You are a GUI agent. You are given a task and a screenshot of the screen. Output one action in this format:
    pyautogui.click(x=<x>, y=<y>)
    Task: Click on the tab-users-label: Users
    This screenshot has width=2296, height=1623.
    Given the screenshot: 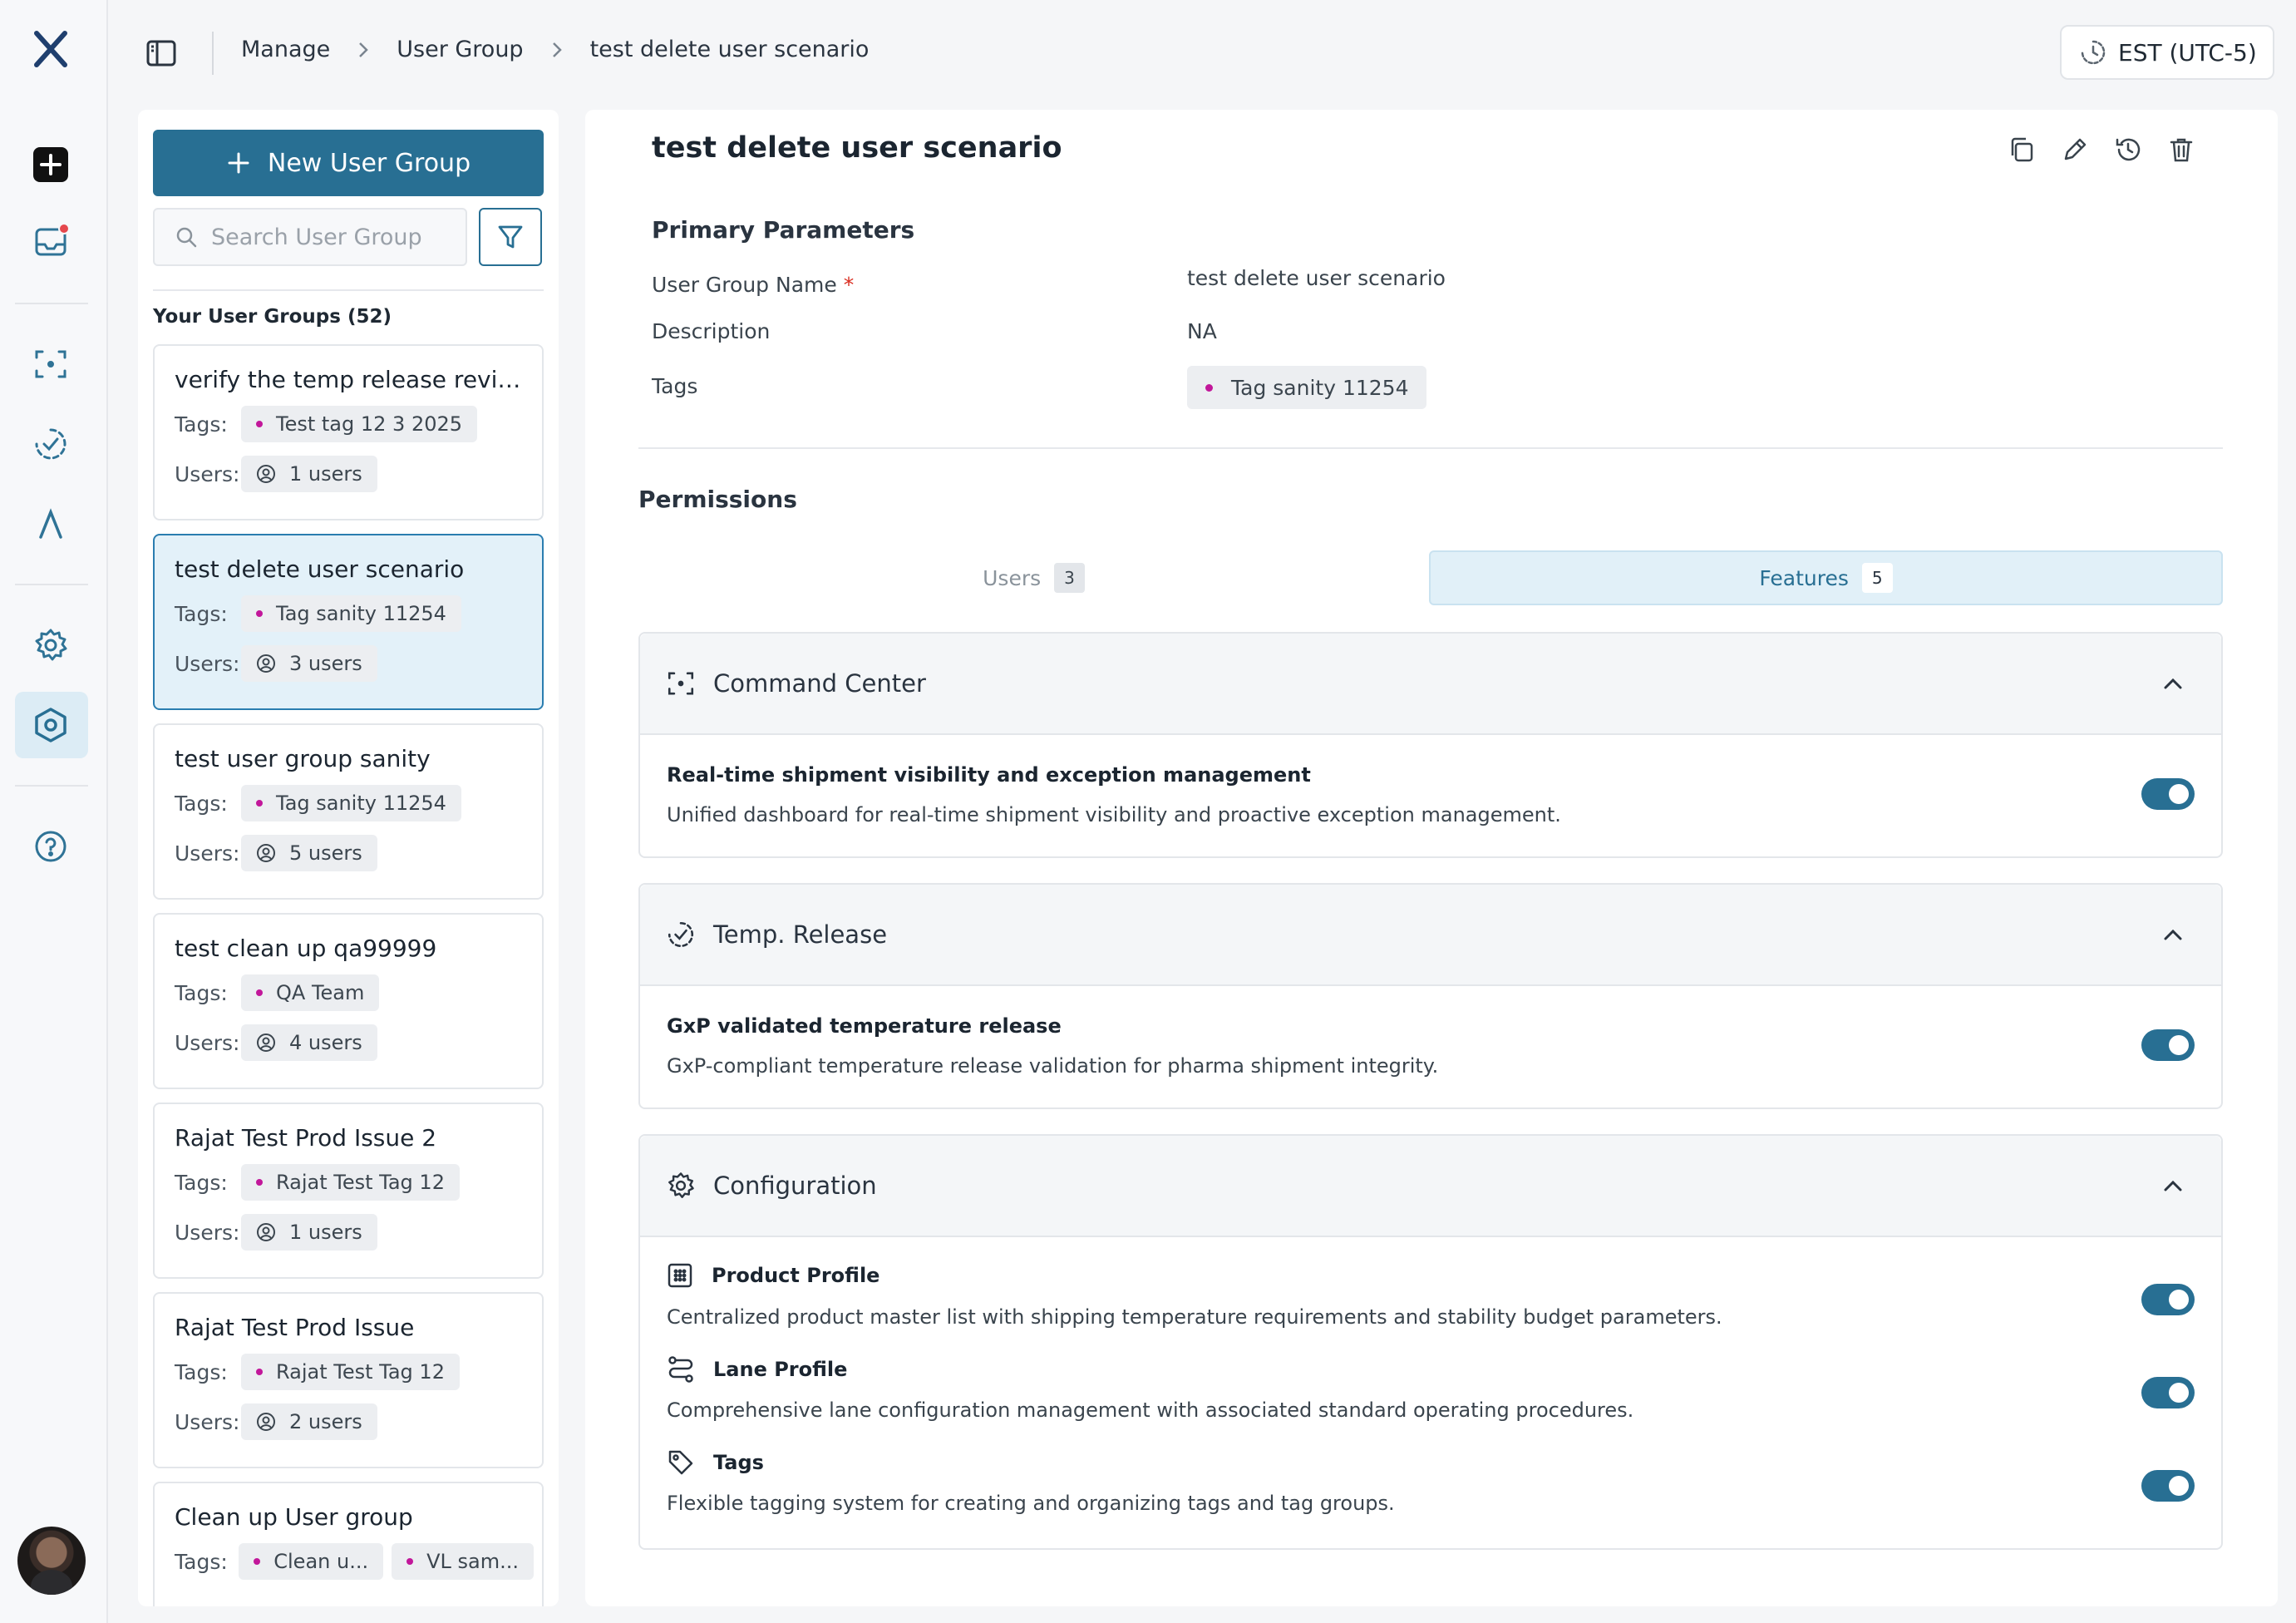 What is the action you would take?
    pyautogui.click(x=1012, y=577)
    